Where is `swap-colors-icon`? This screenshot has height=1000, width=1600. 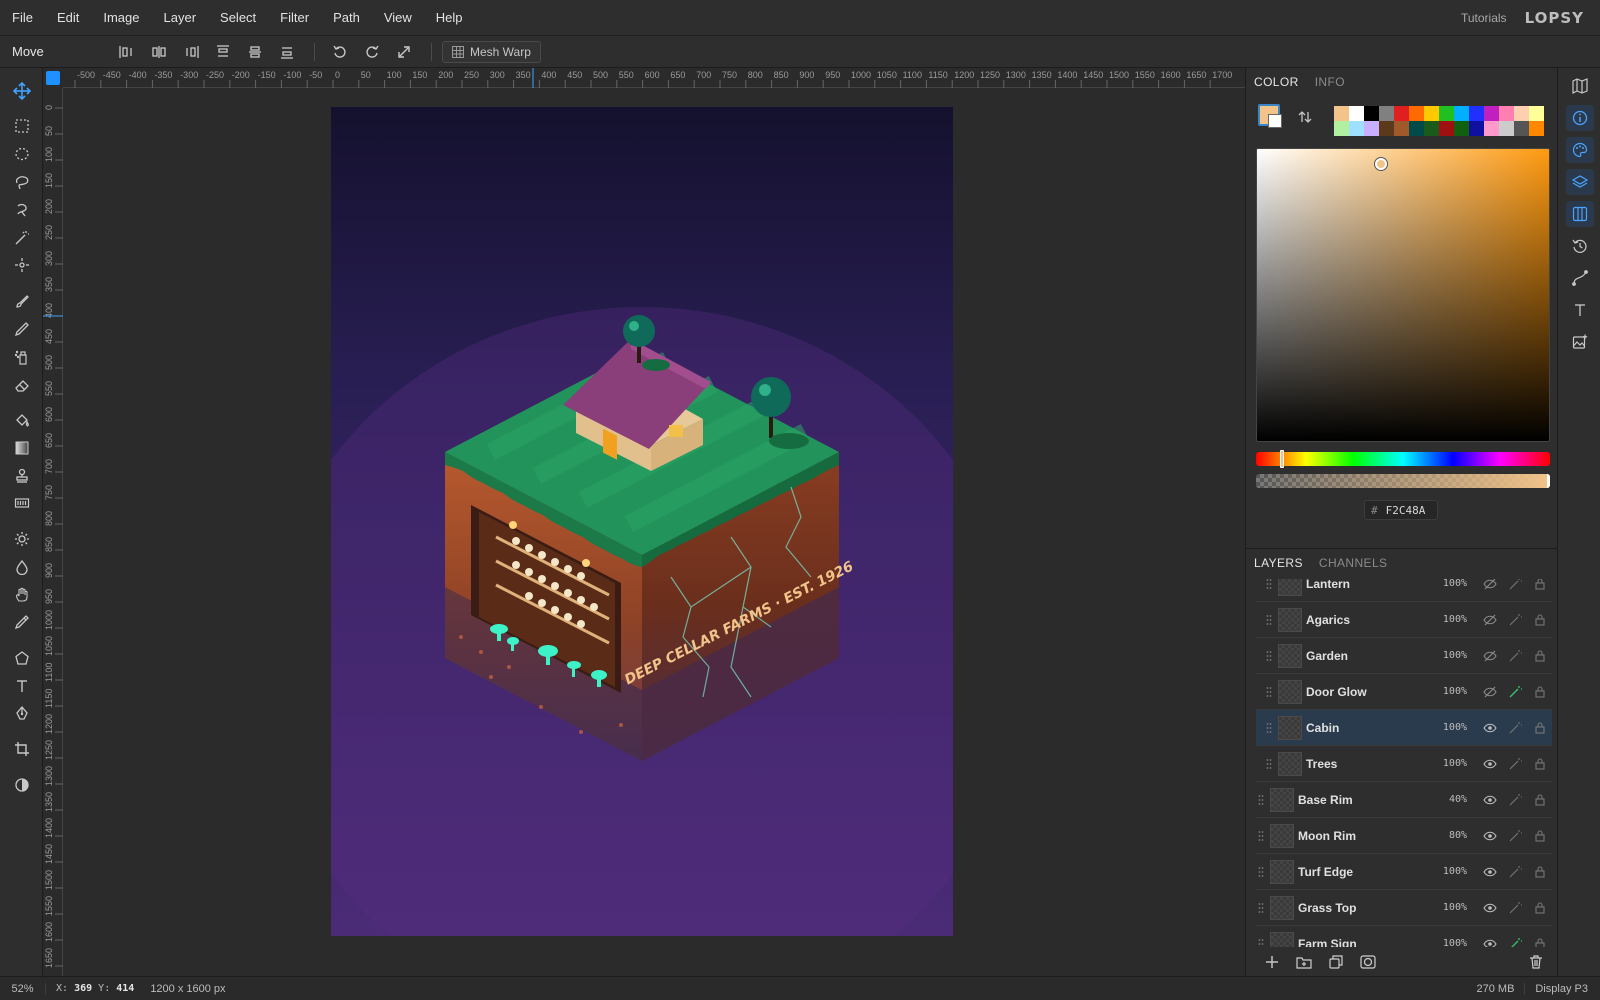 swap-colors-icon is located at coordinates (1305, 118).